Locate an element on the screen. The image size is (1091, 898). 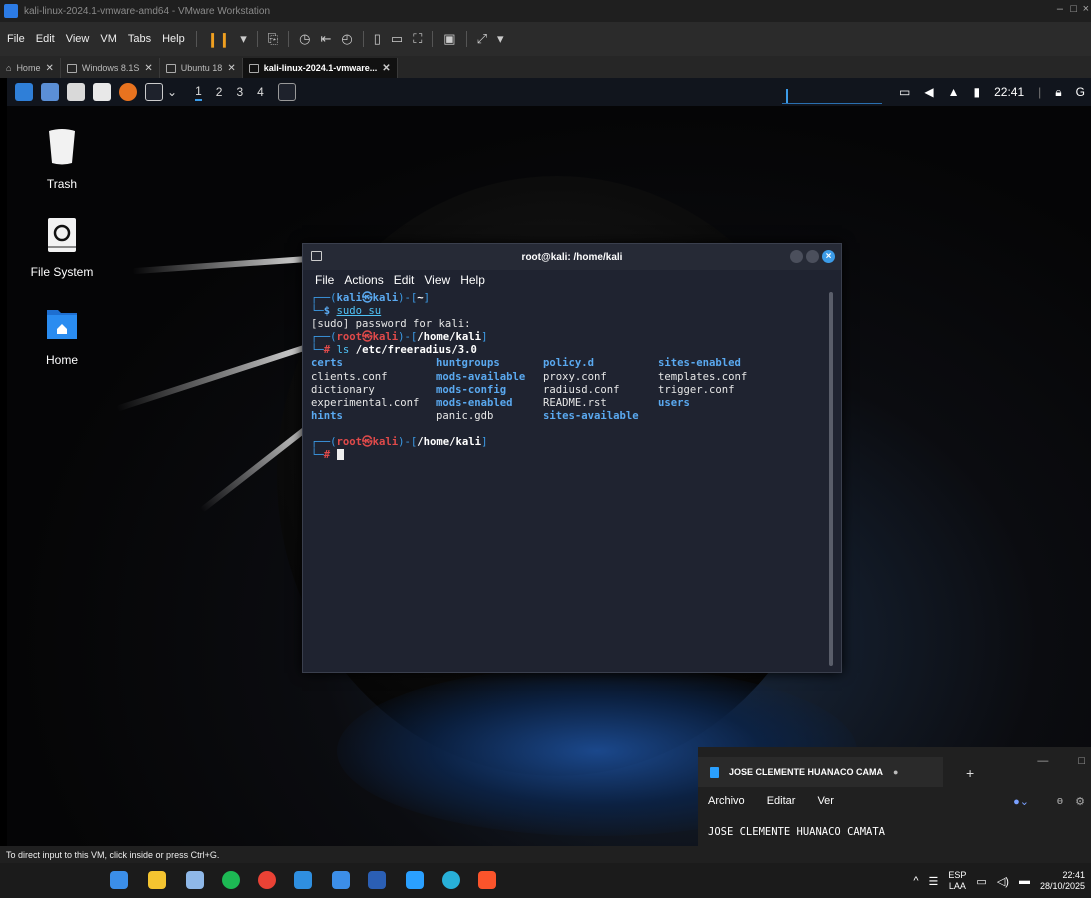
chevron-down-icon: ⌄ is located at coordinates (172, 92).